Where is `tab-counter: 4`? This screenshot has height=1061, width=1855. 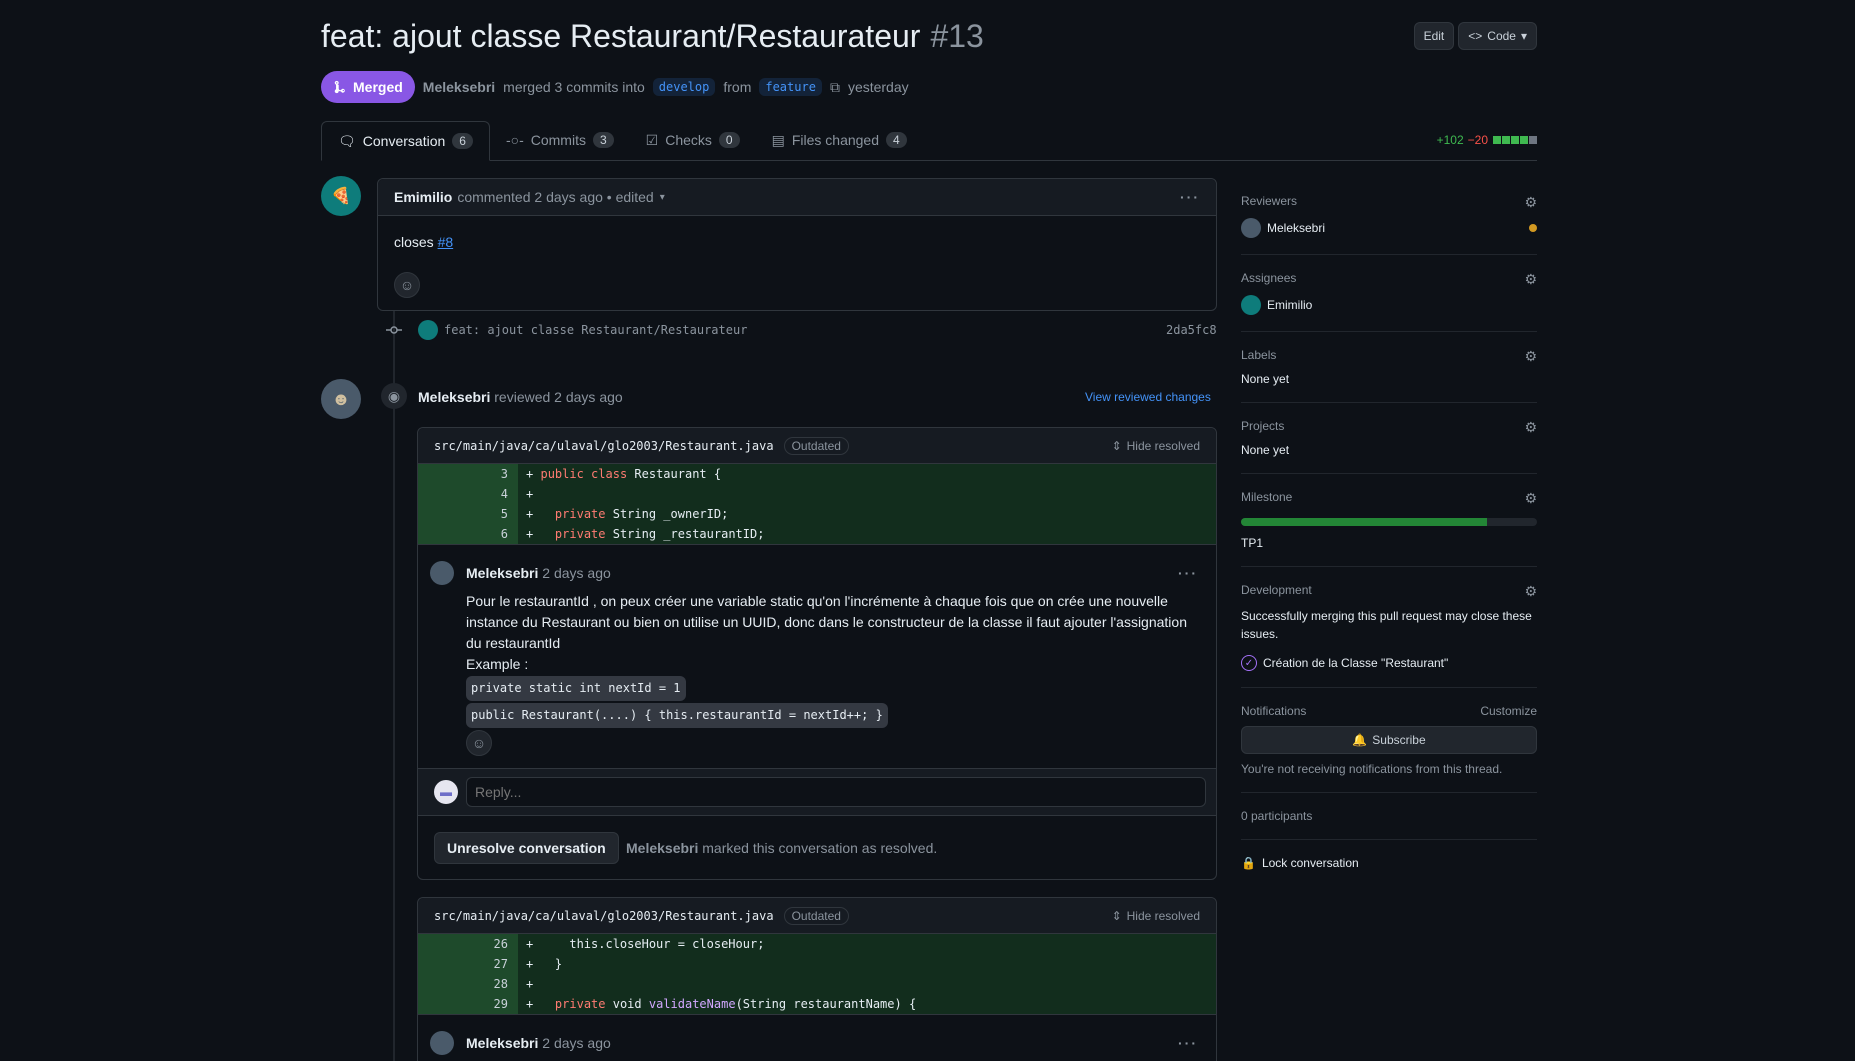
tab-counter: 4 is located at coordinates (896, 140).